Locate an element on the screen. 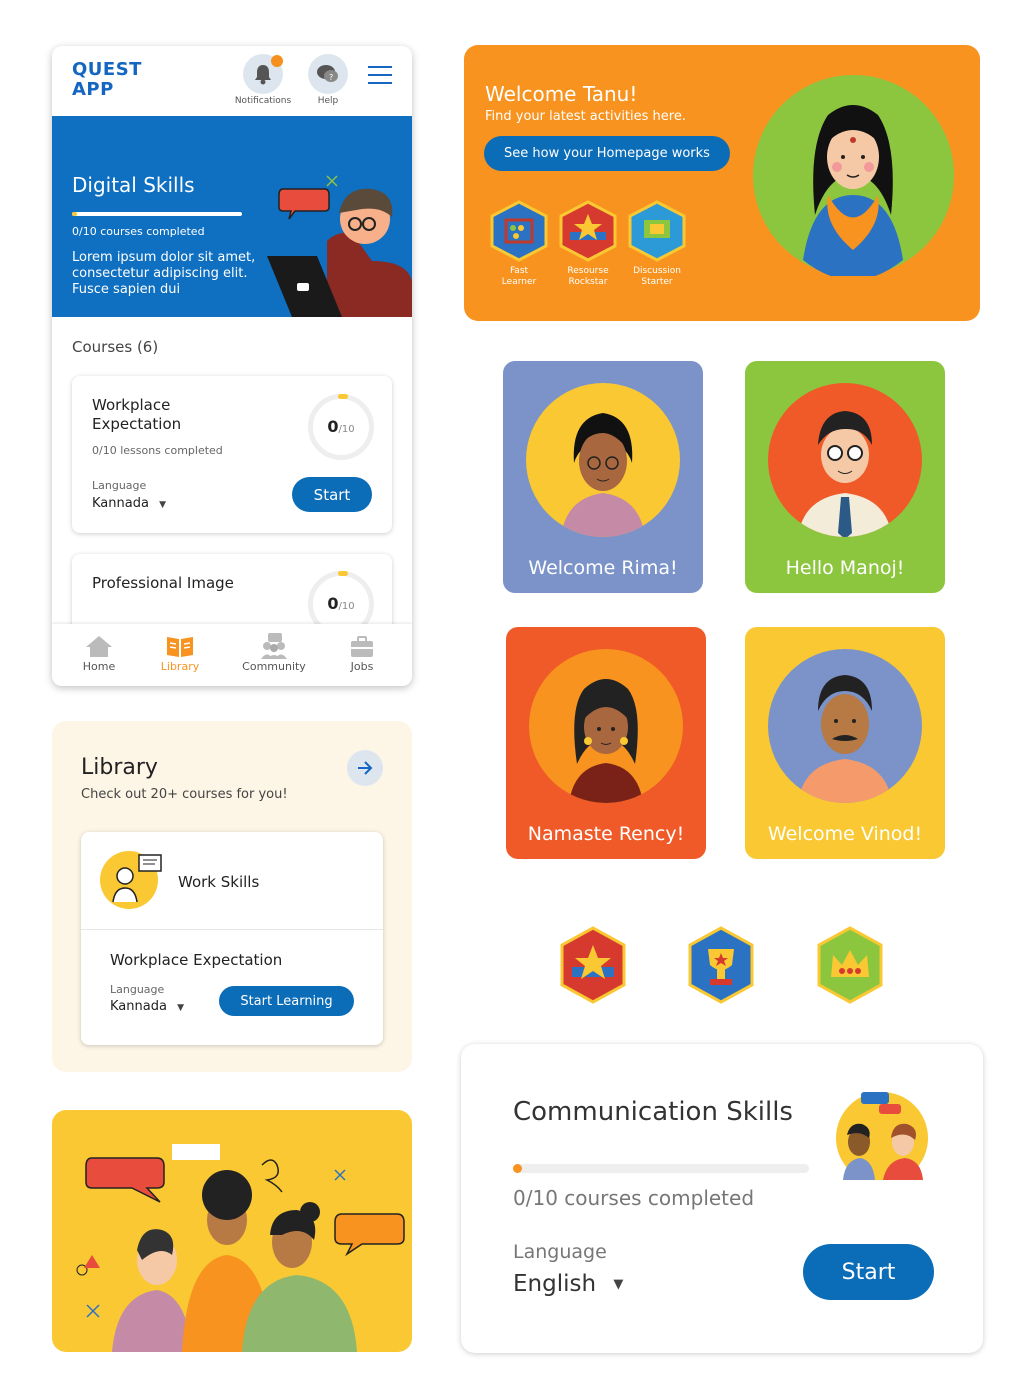  welcome-vinod-tile: Welcome Vinod! is located at coordinates (845, 743).